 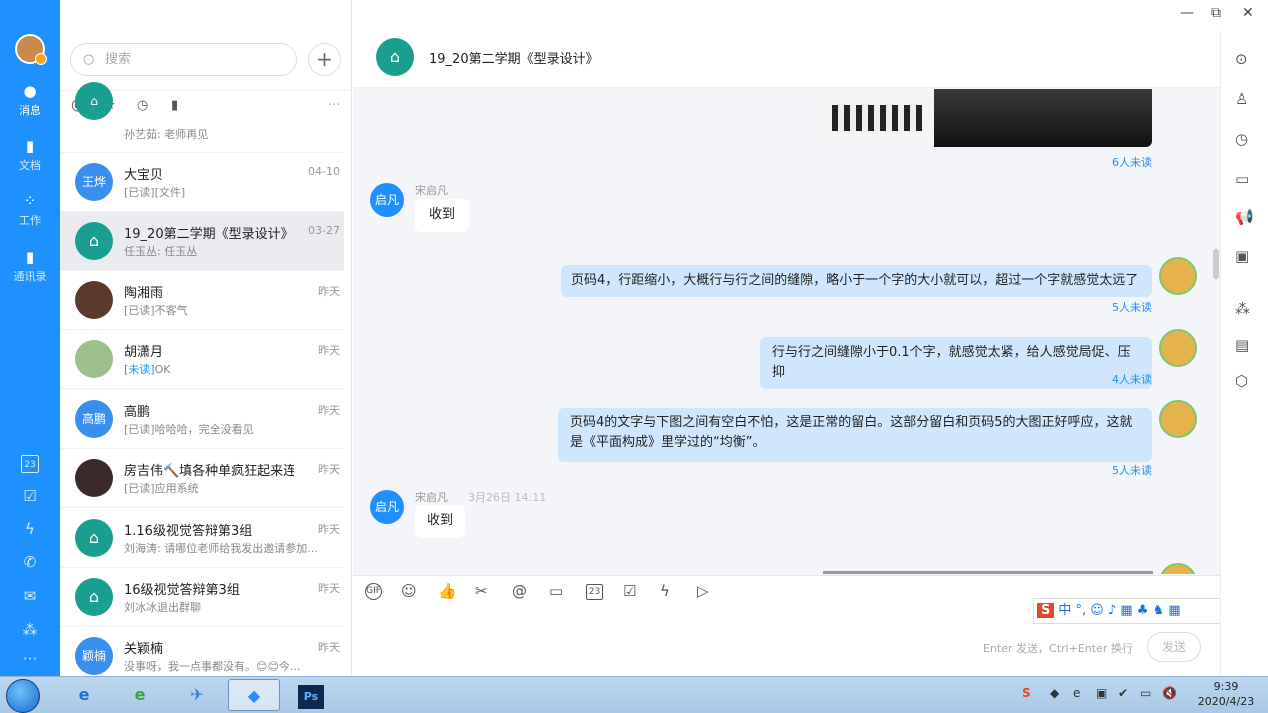 What do you see at coordinates (1242, 256) in the screenshot?
I see `live-icon: ▣` at bounding box center [1242, 256].